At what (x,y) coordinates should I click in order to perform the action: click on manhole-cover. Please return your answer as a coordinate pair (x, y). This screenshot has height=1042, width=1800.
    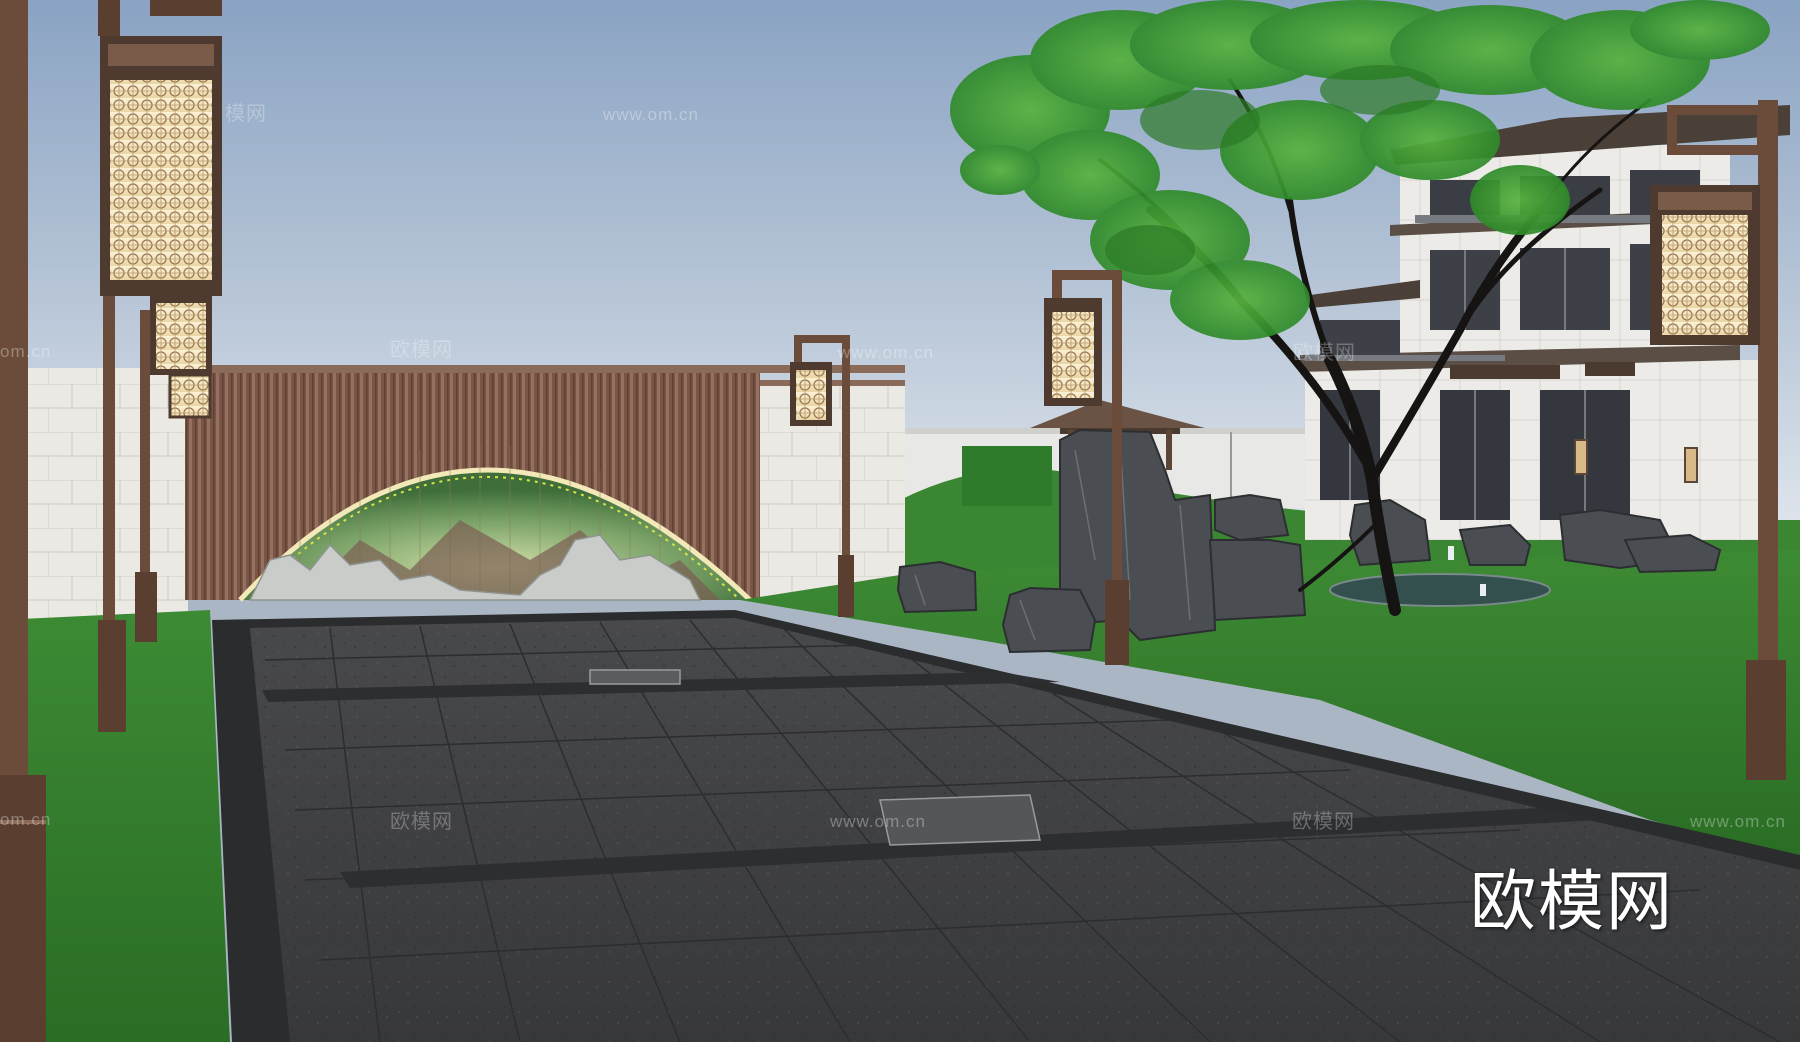
    Looking at the image, I should click on (635, 677).